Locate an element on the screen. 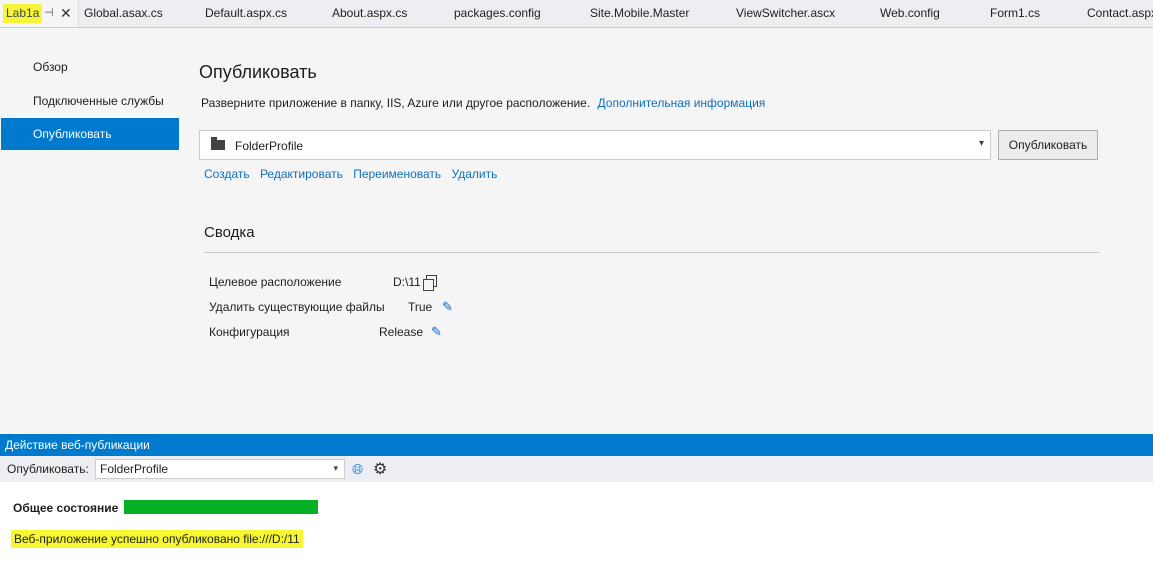 This screenshot has height=565, width=1153. tab-web-config: Web.config is located at coordinates (910, 13).